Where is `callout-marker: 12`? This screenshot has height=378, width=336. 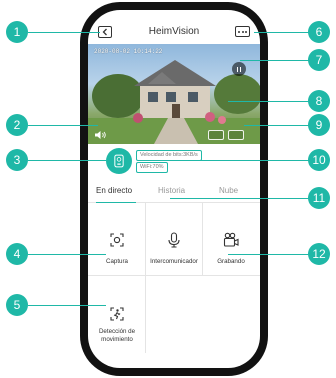 callout-marker: 12 is located at coordinates (319, 254).